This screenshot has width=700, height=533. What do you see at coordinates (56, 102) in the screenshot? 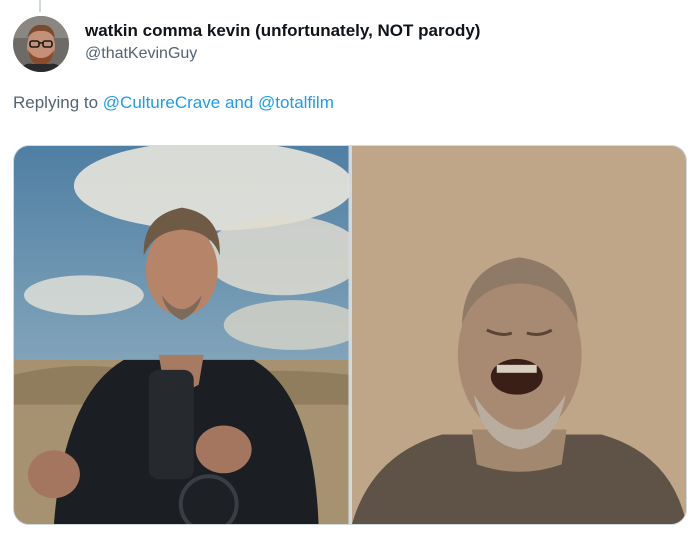
I see `replying-to-label: Replying to` at bounding box center [56, 102].